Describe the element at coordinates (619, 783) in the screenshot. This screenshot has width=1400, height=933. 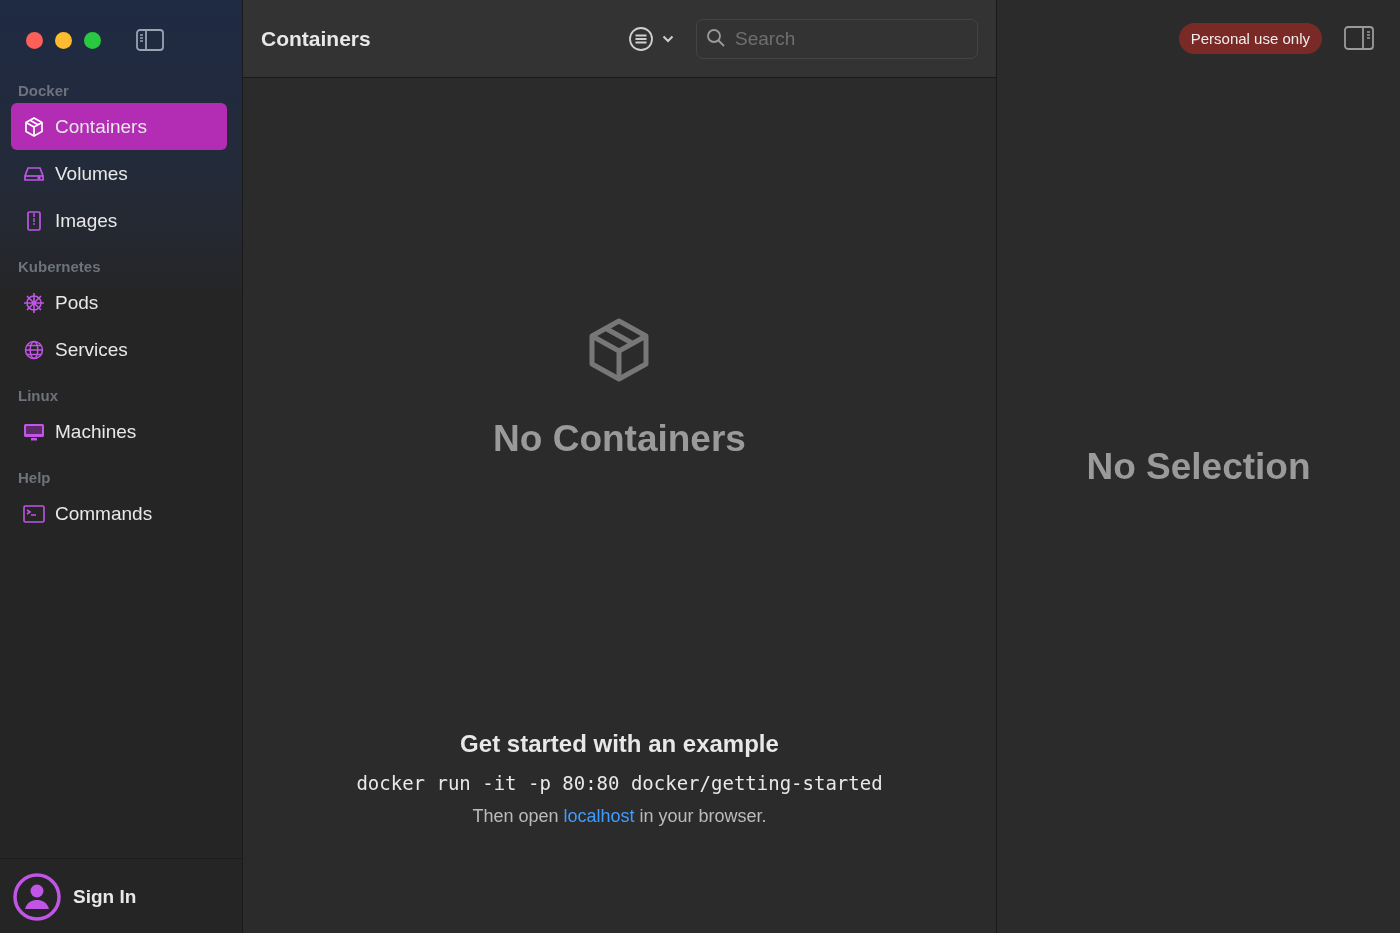
I see `command-text: docker run -it -p 80:80 docker/getting-started` at that location.